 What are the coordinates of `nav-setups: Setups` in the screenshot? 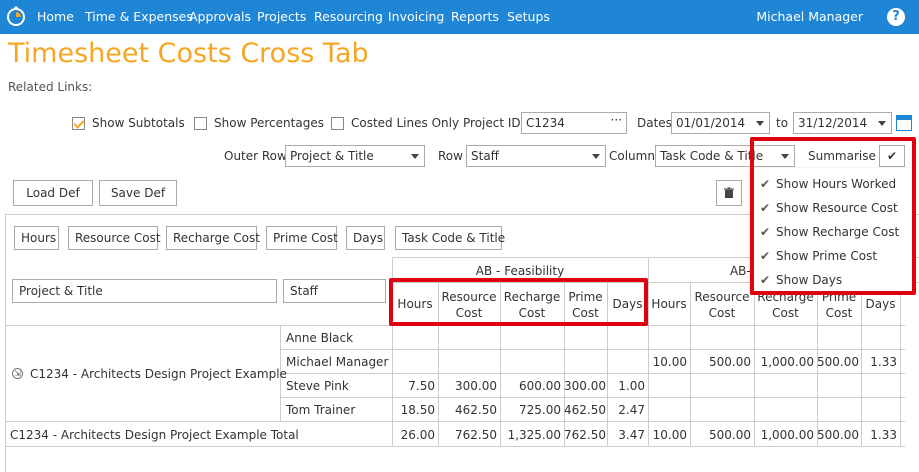 It's located at (528, 16).